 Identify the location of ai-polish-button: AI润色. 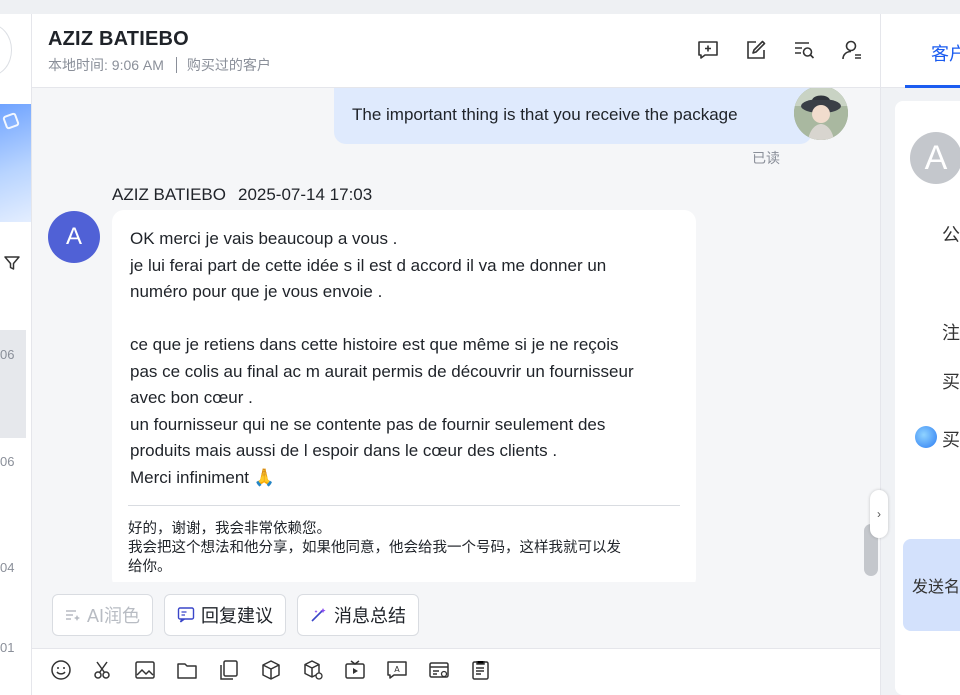
(103, 615).